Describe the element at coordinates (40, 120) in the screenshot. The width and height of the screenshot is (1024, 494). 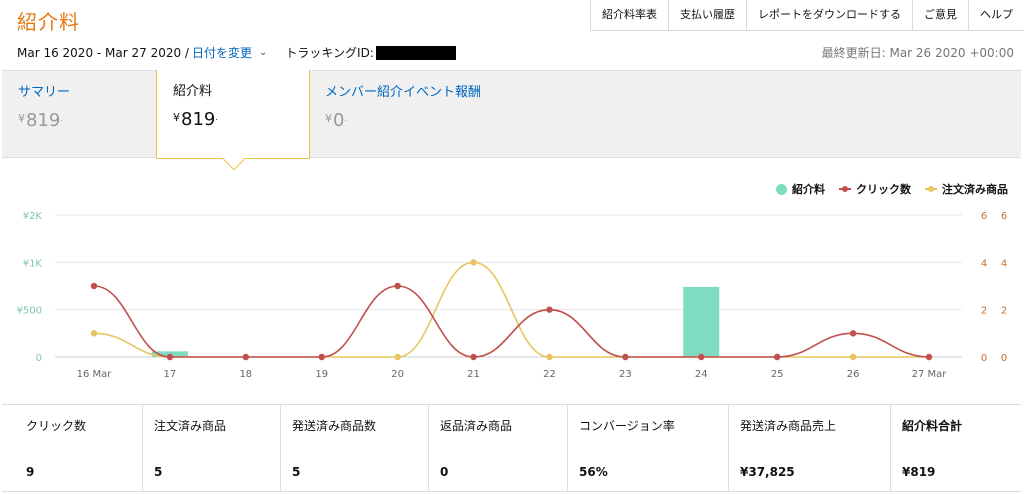
I see `summary-tab-value: ¥819·` at that location.